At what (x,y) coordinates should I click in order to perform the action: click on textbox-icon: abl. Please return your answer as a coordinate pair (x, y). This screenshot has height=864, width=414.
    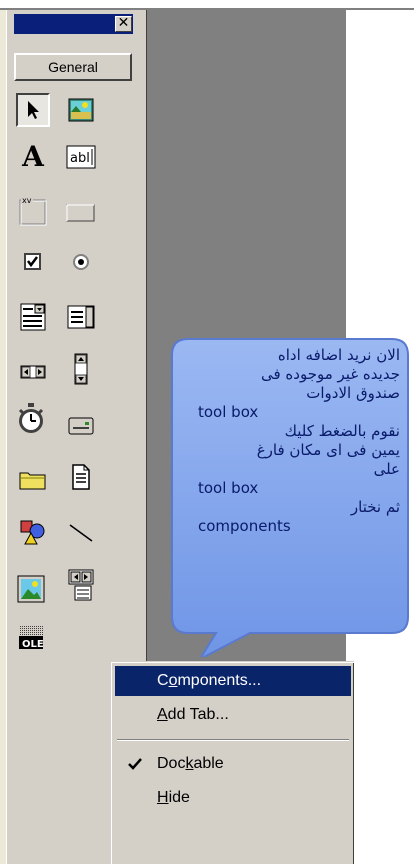
    Looking at the image, I should click on (81, 157).